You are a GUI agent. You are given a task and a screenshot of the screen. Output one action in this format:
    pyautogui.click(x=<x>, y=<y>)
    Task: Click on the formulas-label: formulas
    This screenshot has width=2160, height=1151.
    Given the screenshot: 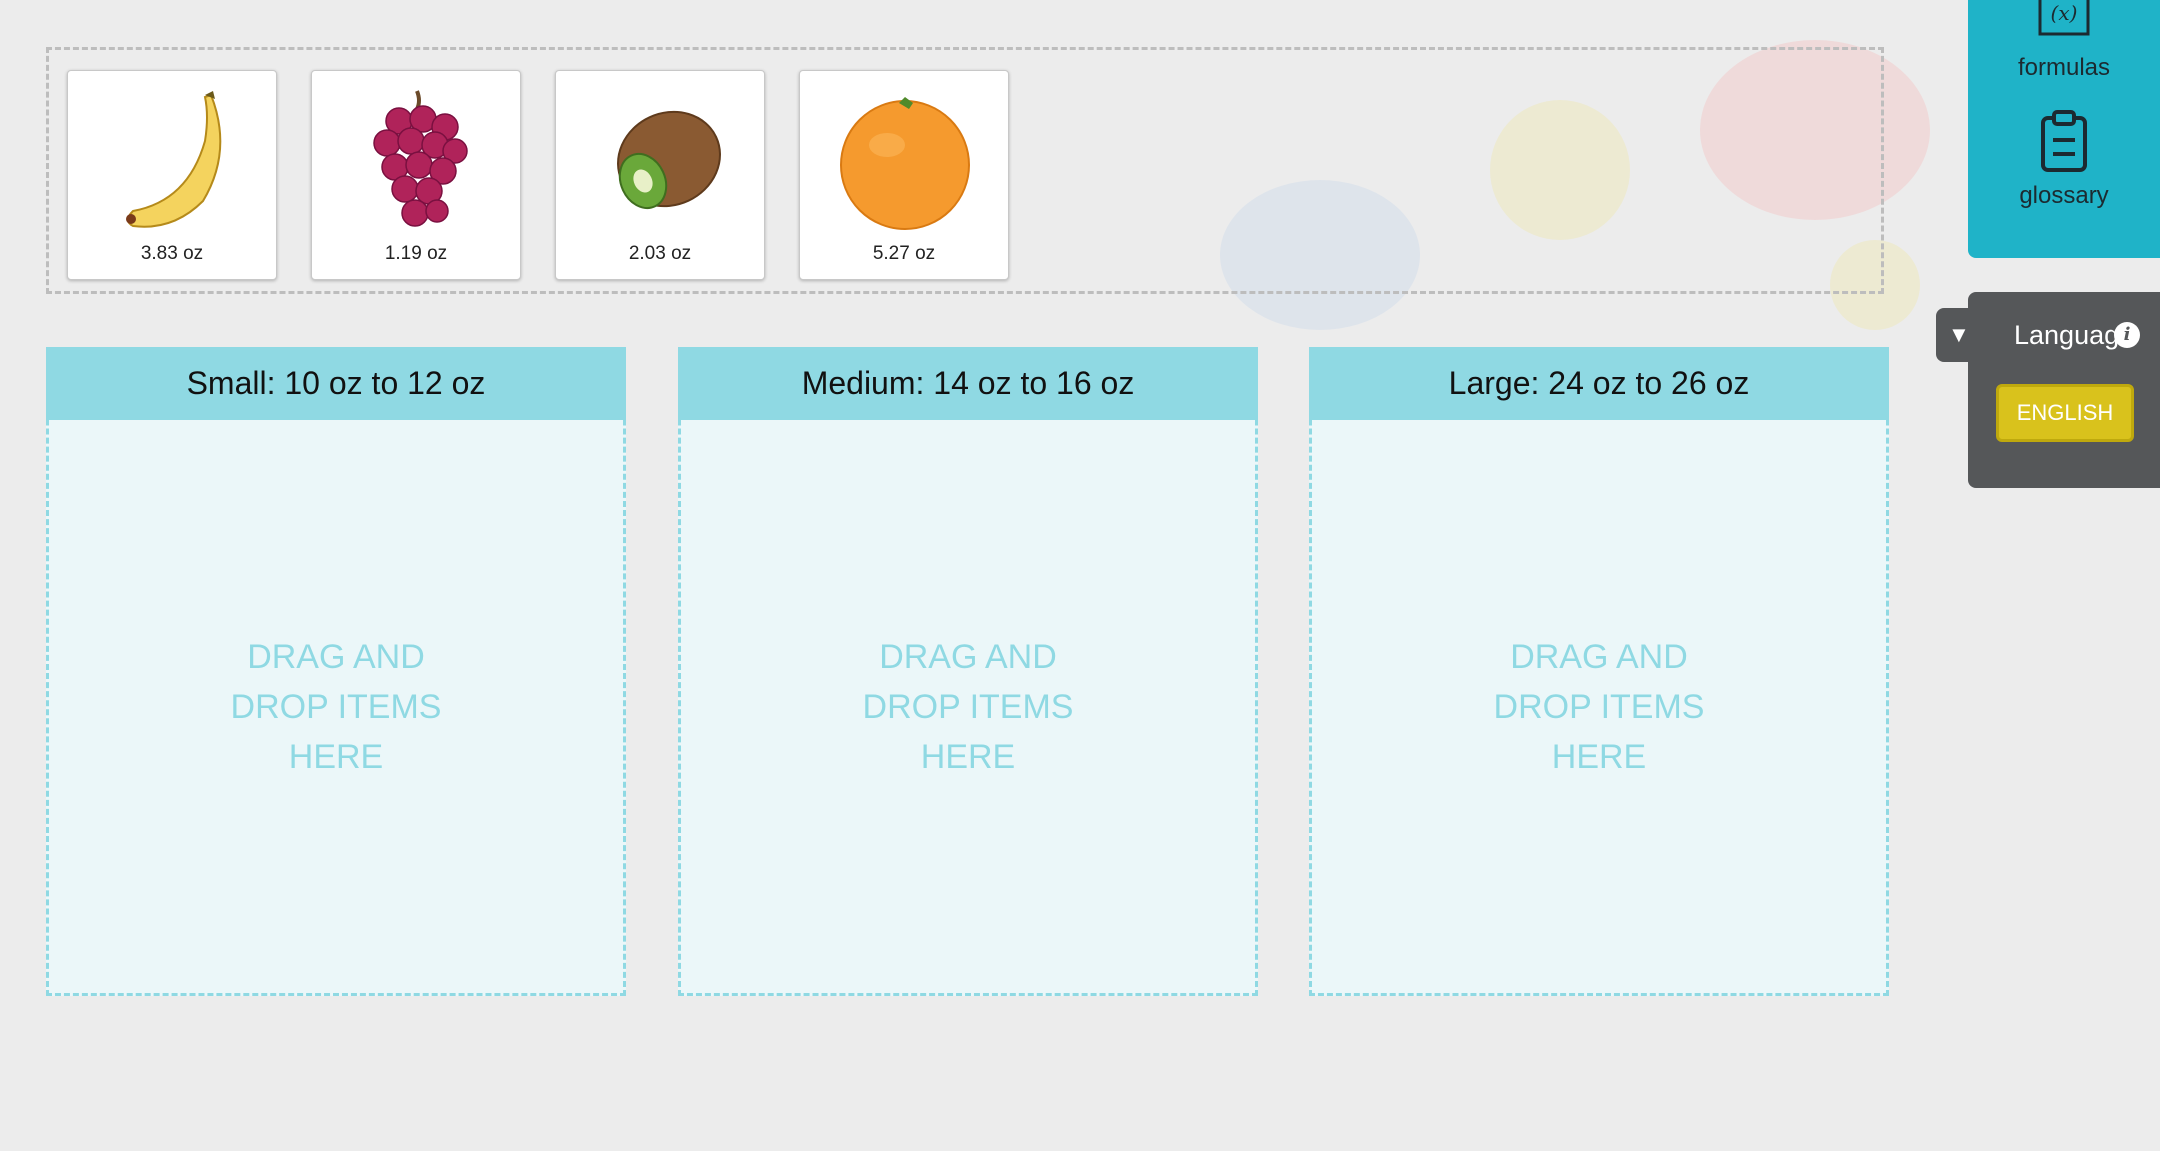 What is the action you would take?
    pyautogui.click(x=2064, y=67)
    